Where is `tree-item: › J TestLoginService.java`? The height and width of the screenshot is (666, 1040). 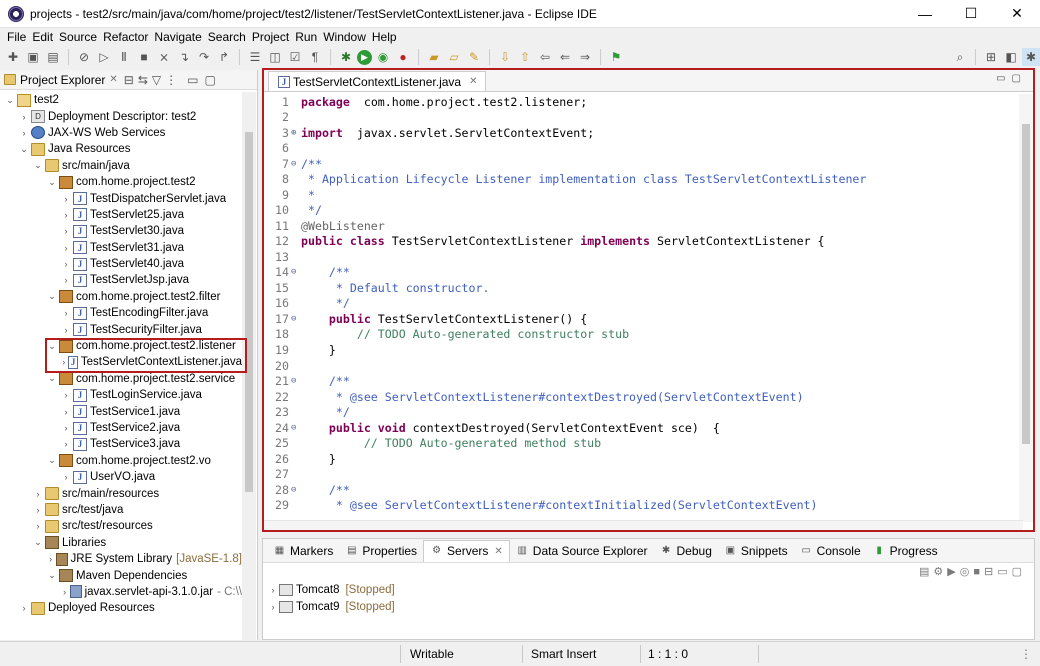 tree-item: › J TestLoginService.java is located at coordinates (121, 395).